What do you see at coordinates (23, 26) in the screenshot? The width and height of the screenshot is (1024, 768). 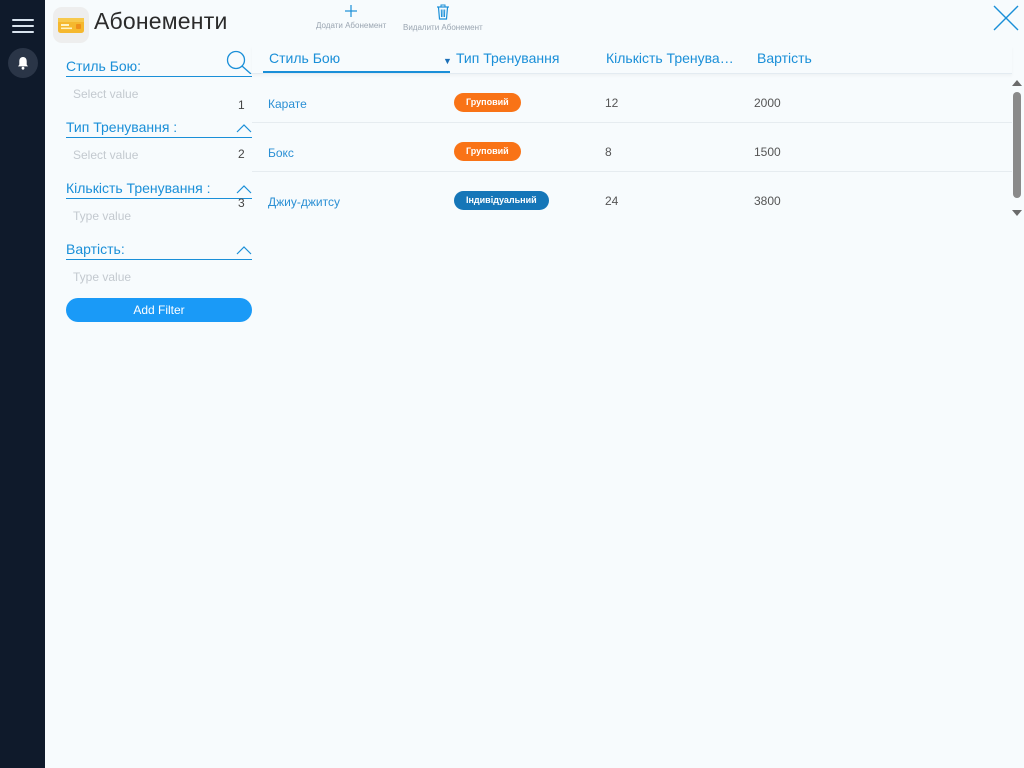 I see `hamburger-icon` at bounding box center [23, 26].